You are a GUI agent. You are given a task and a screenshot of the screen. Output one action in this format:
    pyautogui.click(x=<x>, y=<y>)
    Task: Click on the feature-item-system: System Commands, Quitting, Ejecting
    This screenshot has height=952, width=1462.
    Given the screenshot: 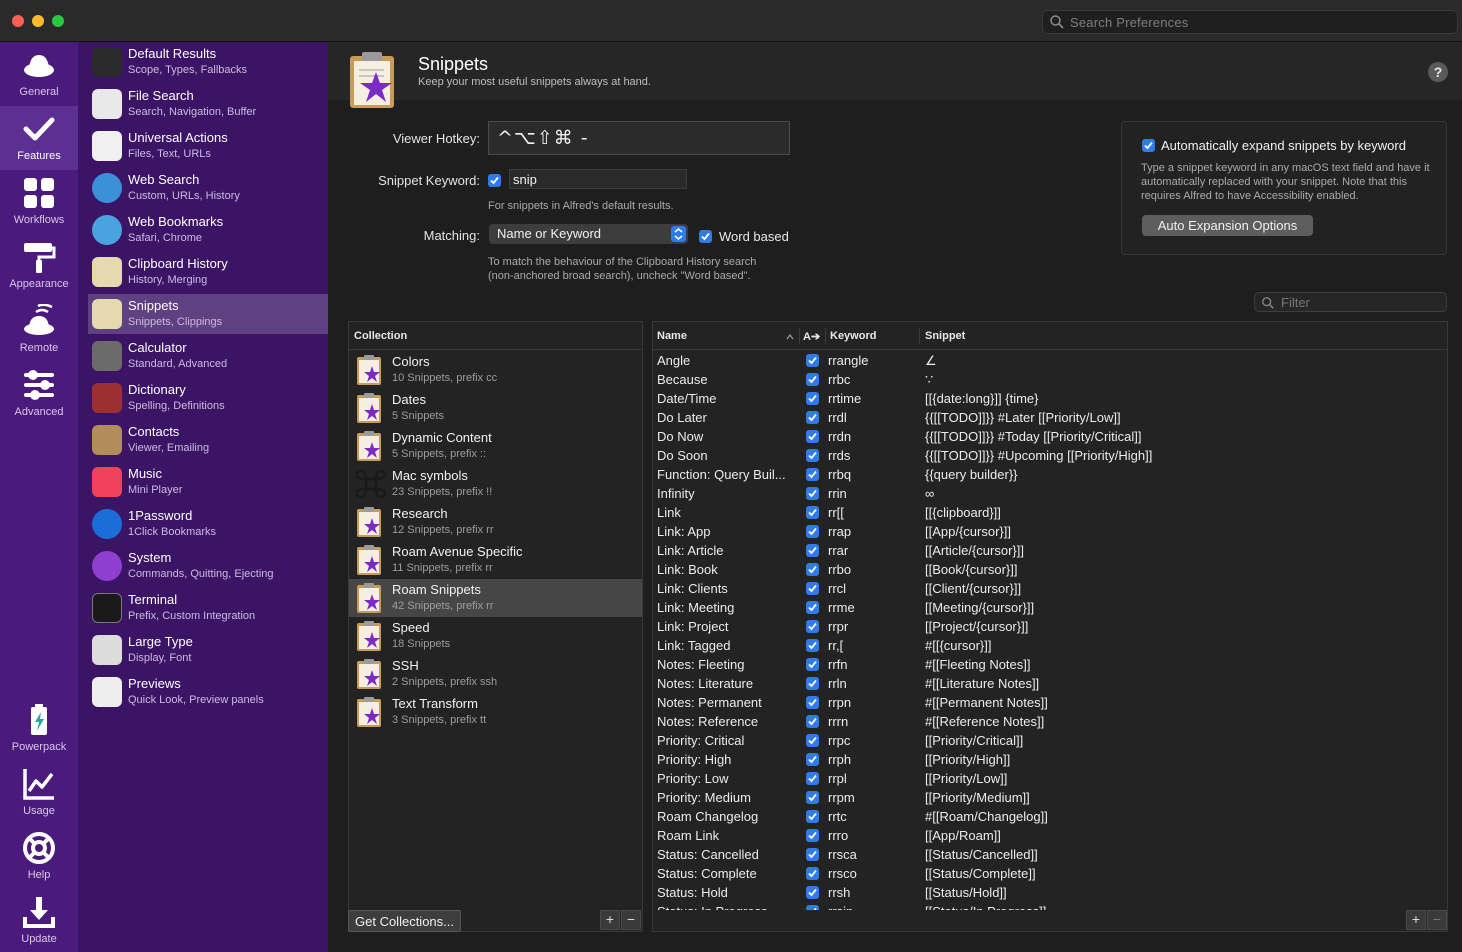 What is the action you would take?
    pyautogui.click(x=208, y=566)
    